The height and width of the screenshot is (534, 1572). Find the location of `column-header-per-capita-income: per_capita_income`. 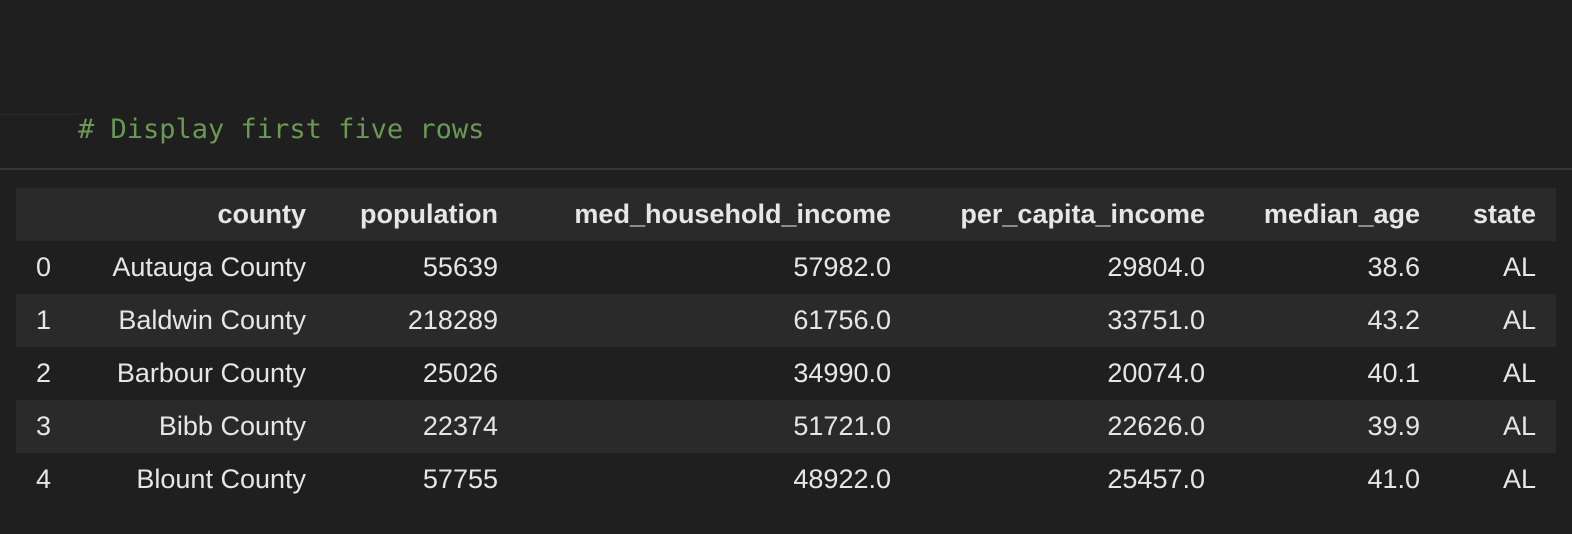

column-header-per-capita-income: per_capita_income is located at coordinates (1068, 214).